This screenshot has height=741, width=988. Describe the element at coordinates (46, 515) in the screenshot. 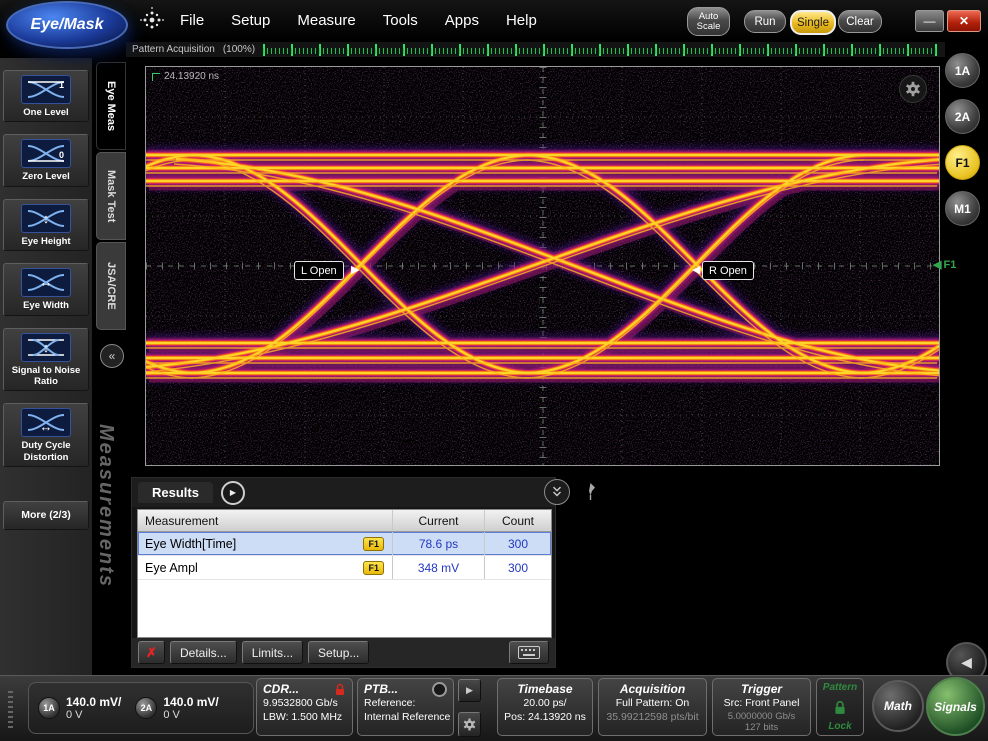

I see `sidebar-more-button: More (2/3)` at that location.